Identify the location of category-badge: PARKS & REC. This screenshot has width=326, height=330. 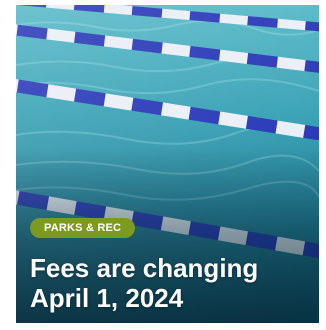
(83, 228).